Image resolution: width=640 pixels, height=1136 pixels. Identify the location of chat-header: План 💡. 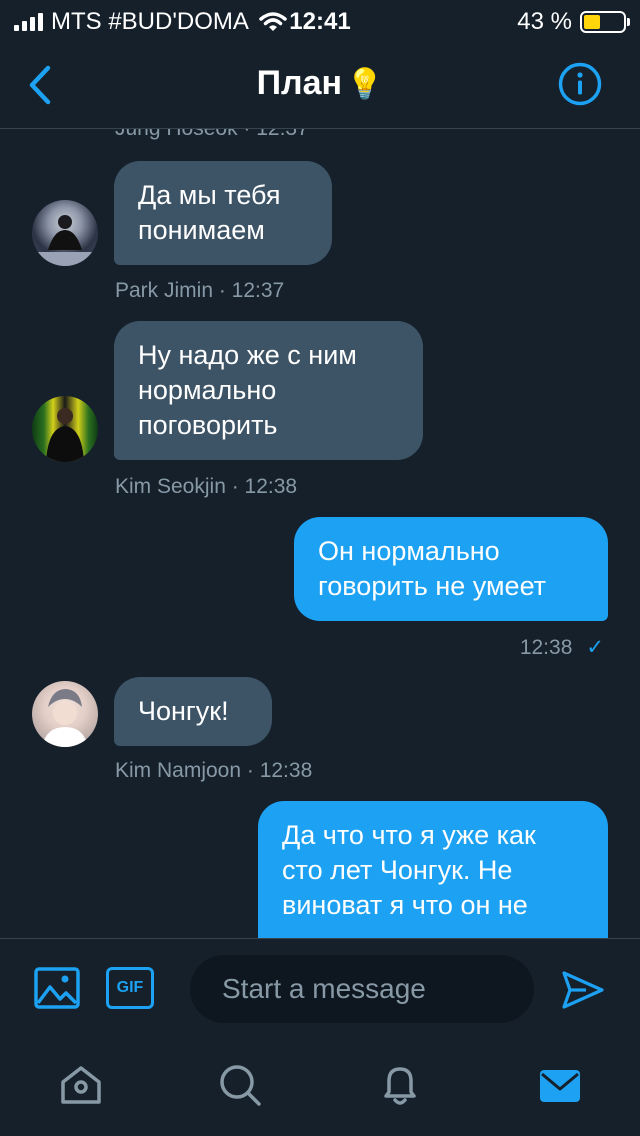
(320, 85).